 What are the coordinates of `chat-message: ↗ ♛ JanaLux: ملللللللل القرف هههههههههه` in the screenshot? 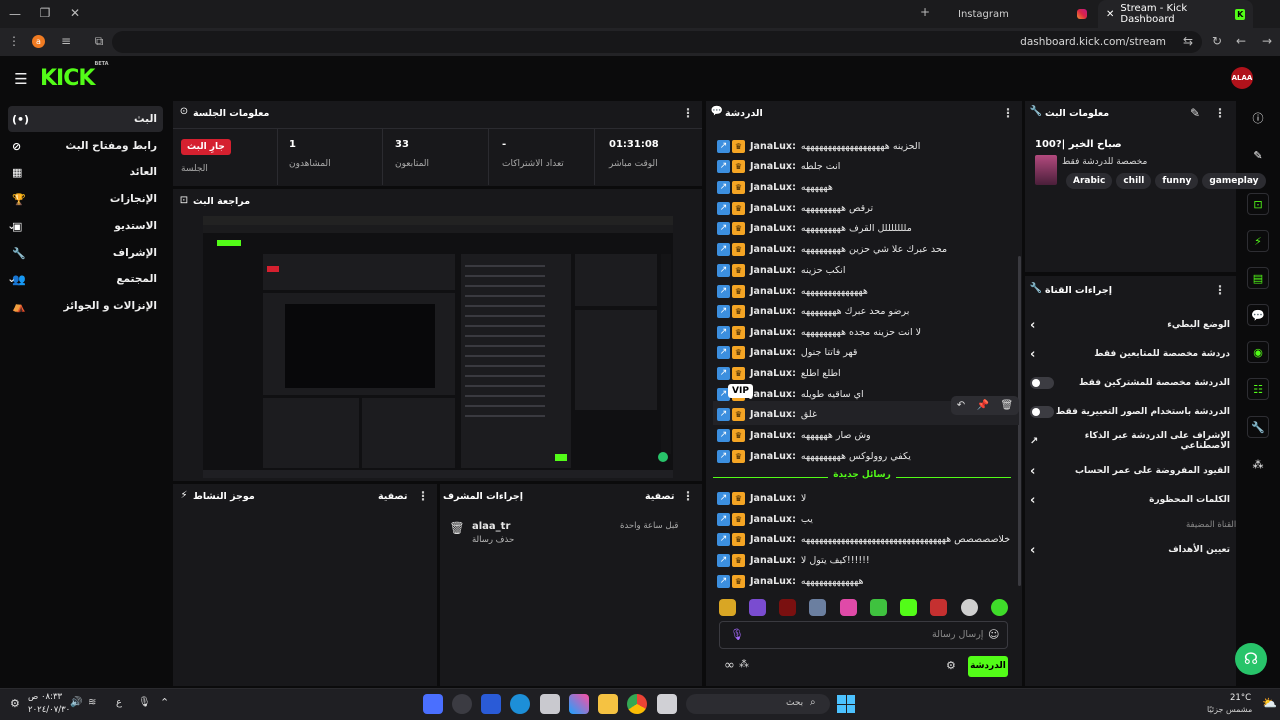 It's located at (867, 228).